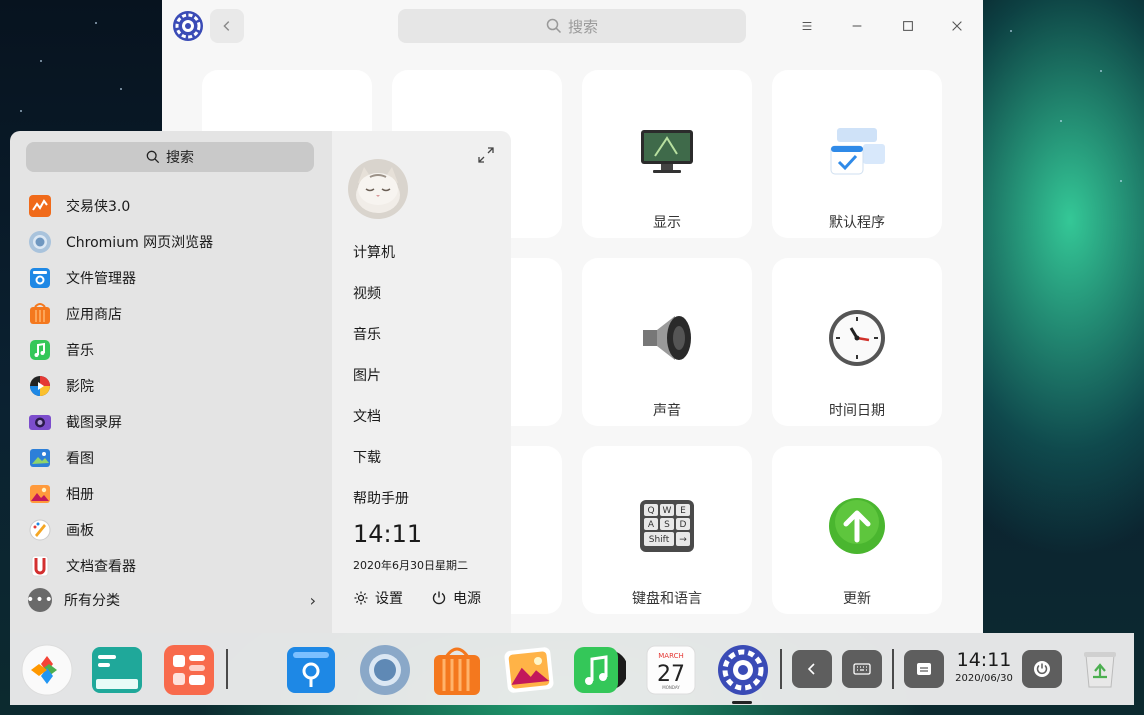 The height and width of the screenshot is (715, 1144). Describe the element at coordinates (367, 457) in the screenshot. I see `dir-item-downloads: 下载` at that location.